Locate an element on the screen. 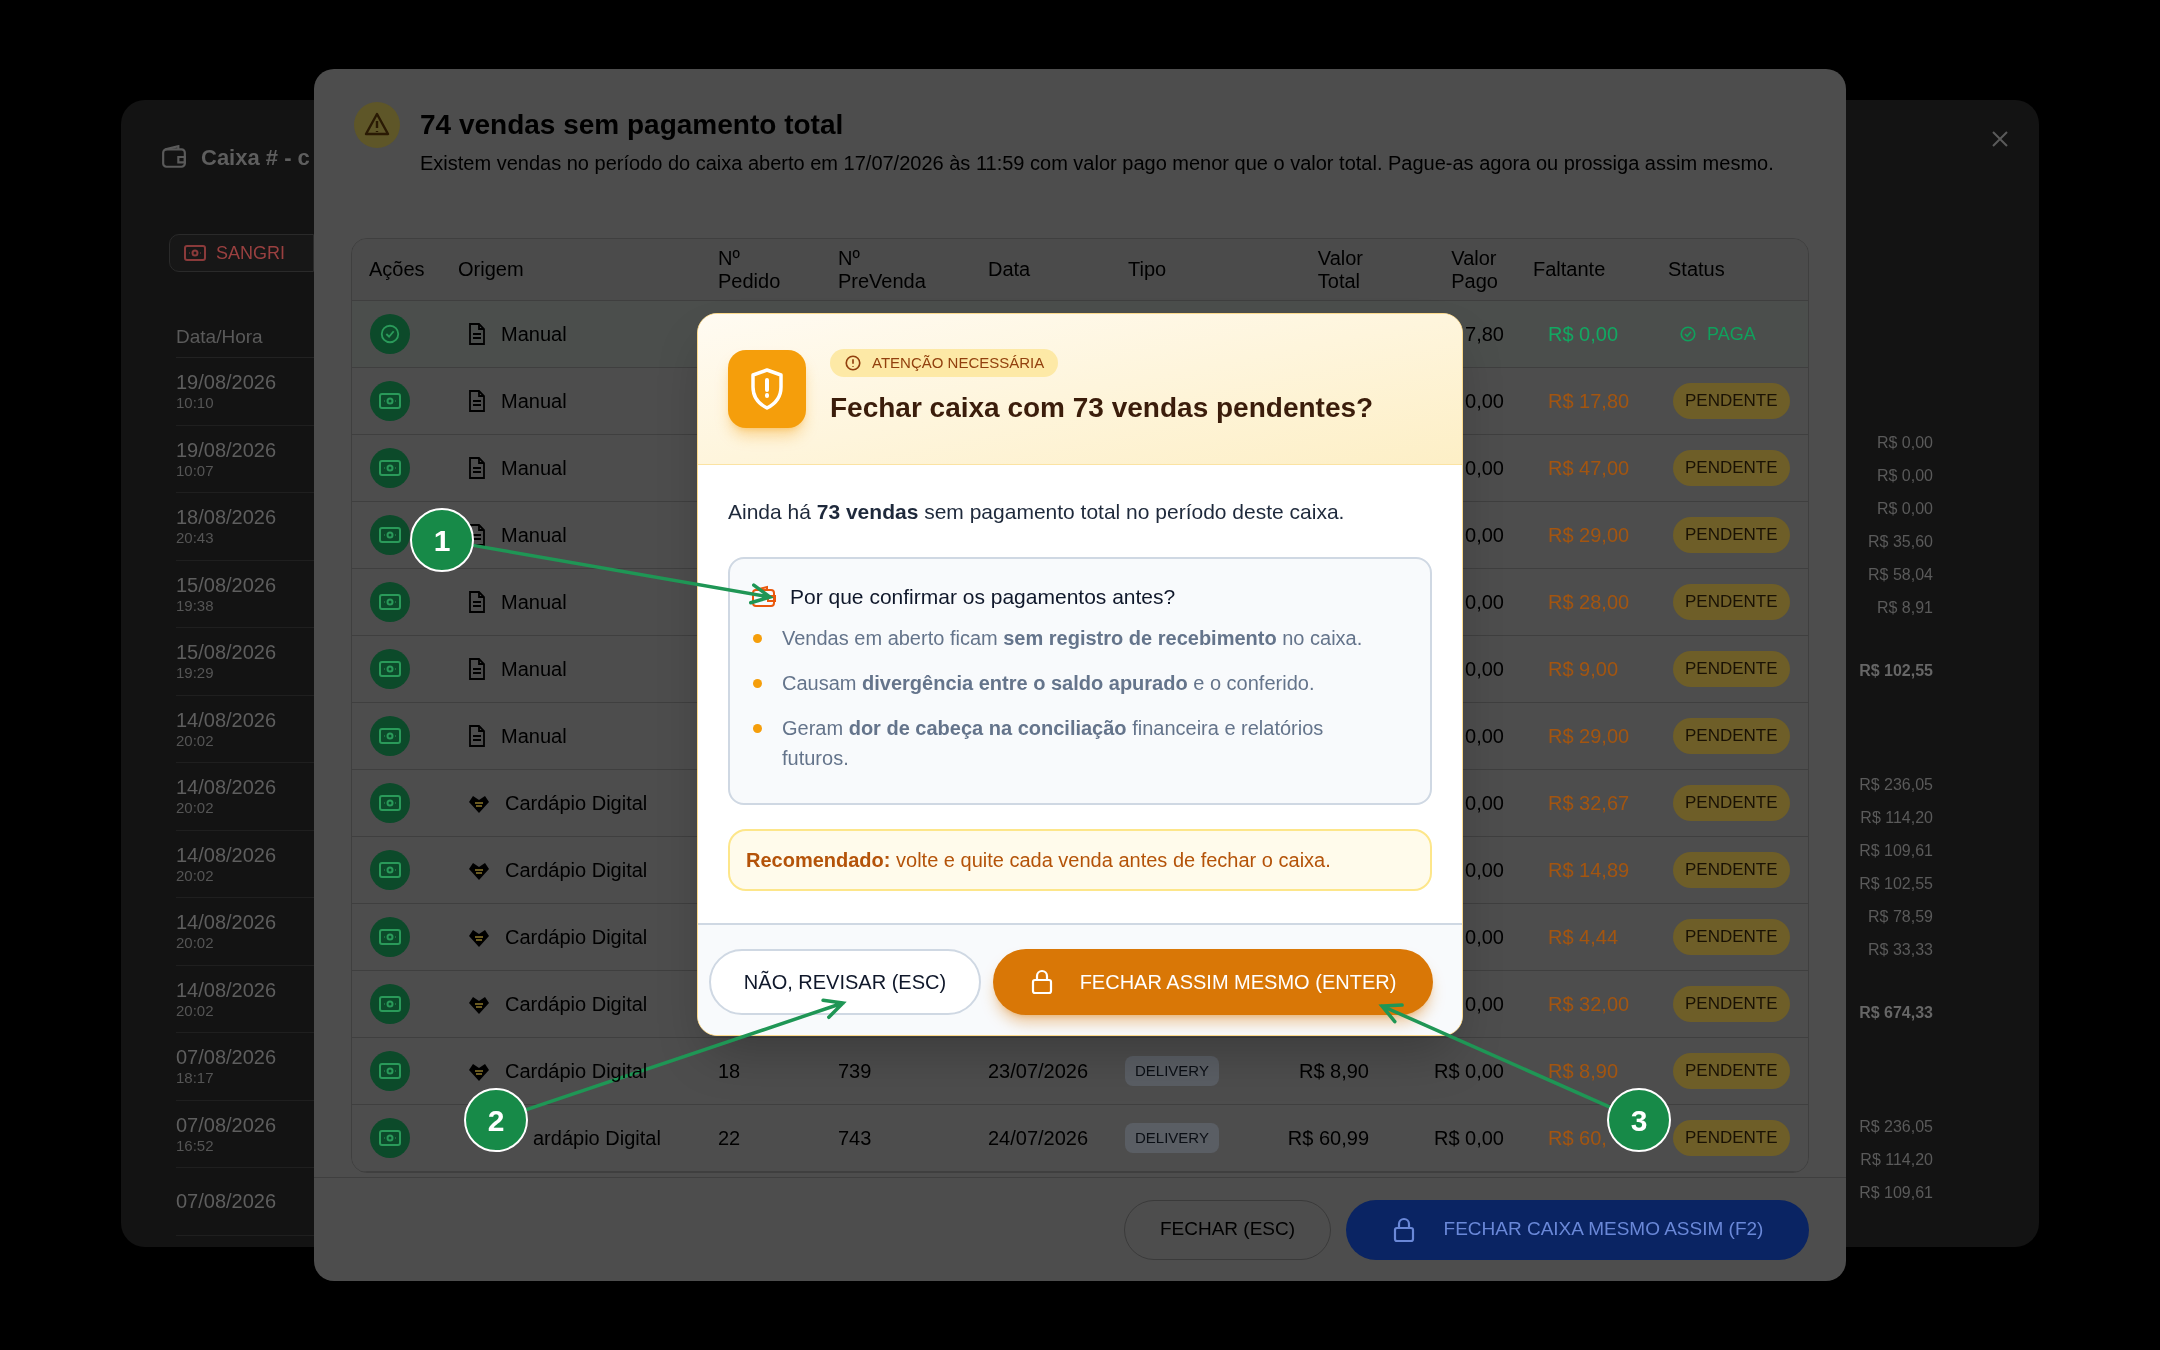  amount-text: R$ 109,61 is located at coordinates (1896, 851).